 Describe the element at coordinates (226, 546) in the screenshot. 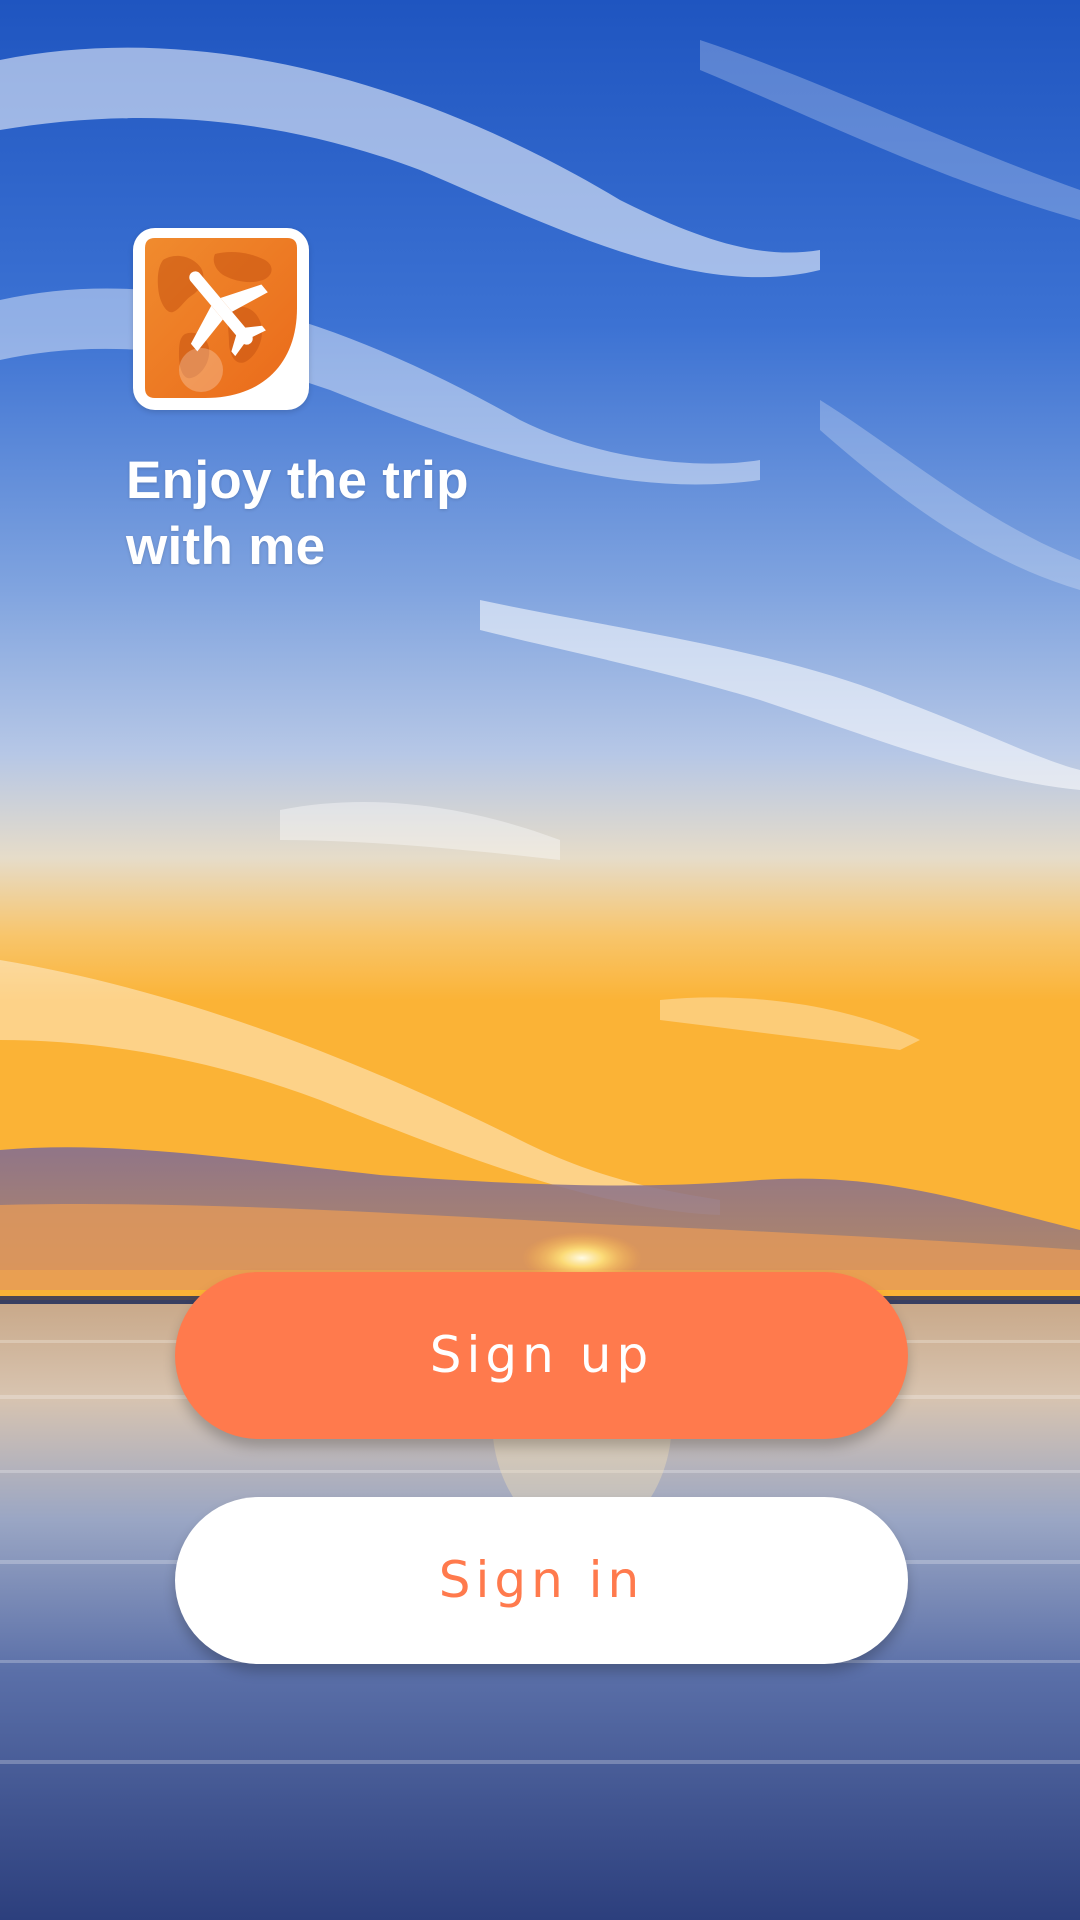

I see `tagline-line-2: with me` at that location.